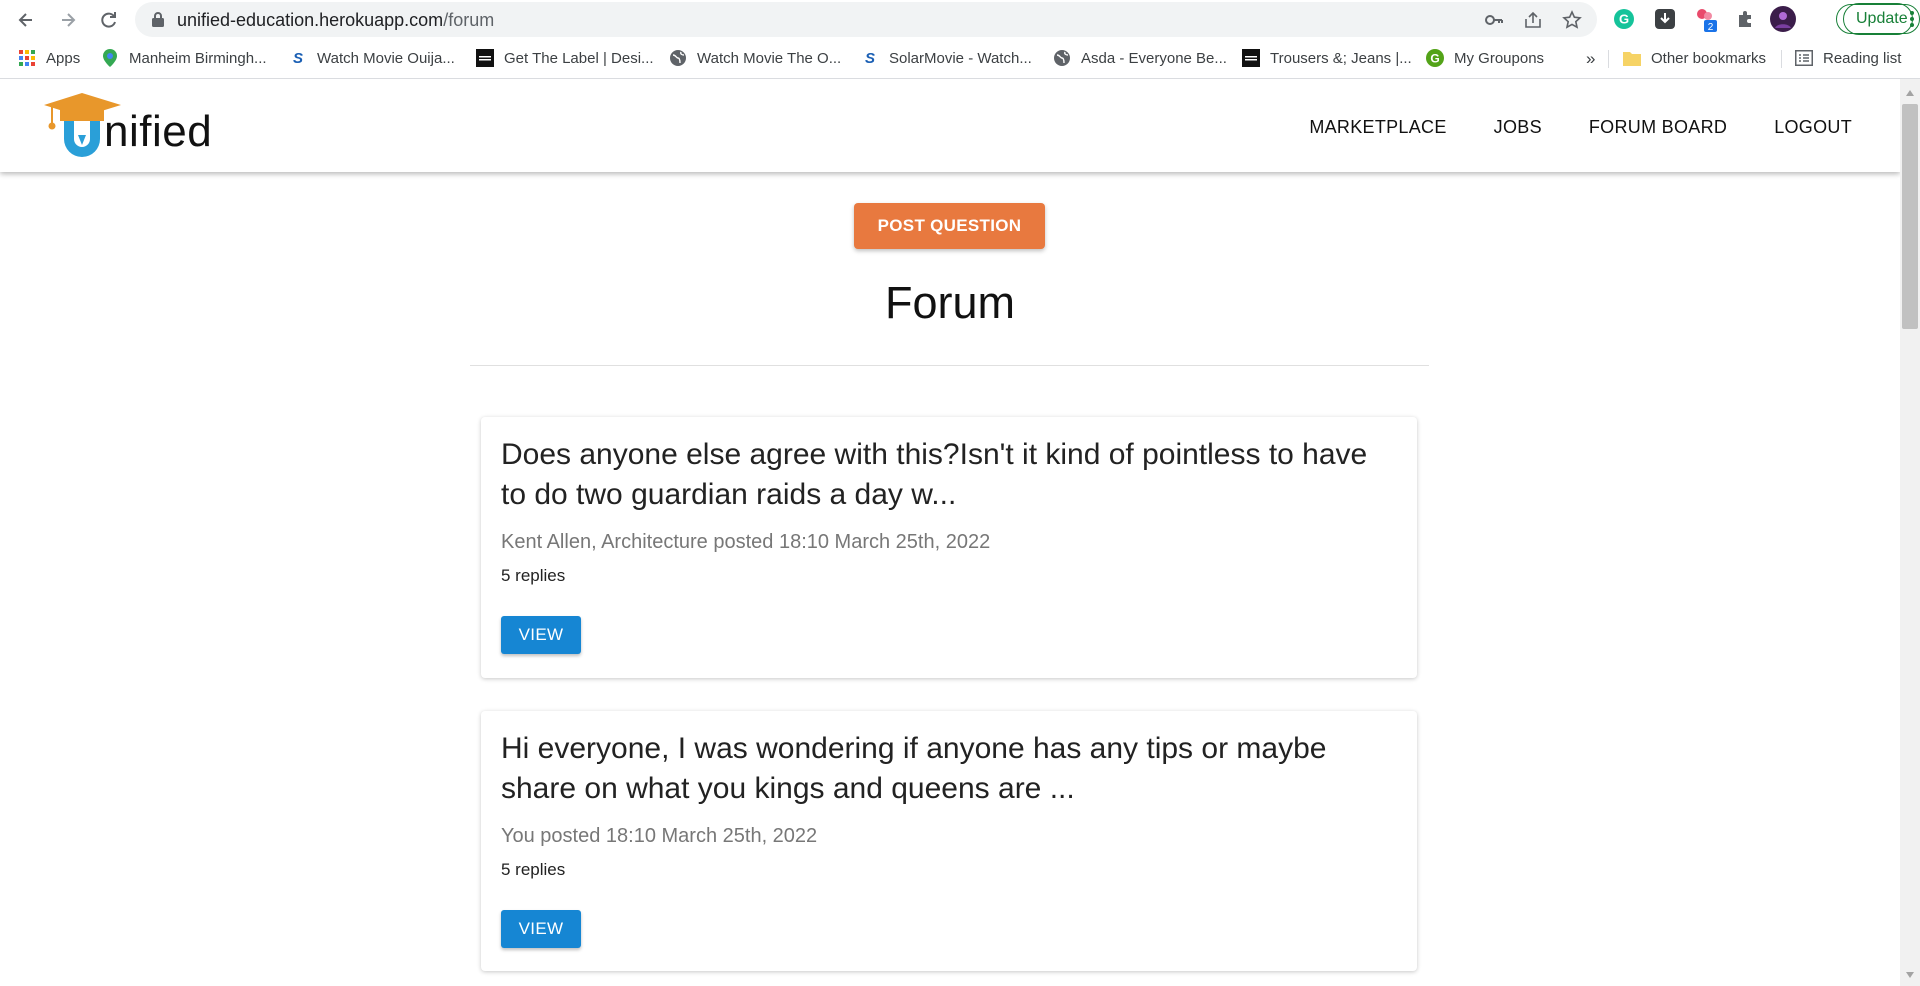 This screenshot has width=1920, height=986. Describe the element at coordinates (1694, 58) in the screenshot. I see `other-bookmarks: Other bookmarks` at that location.